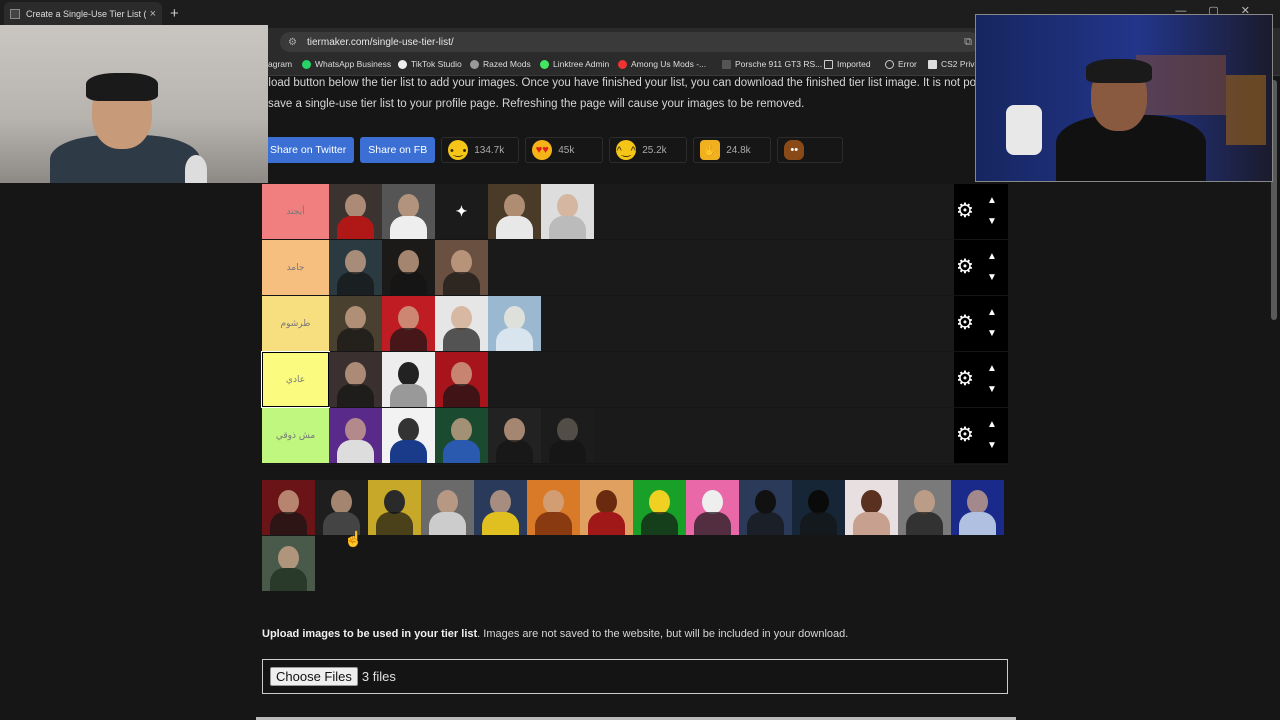 Image resolution: width=1280 pixels, height=720 pixels. What do you see at coordinates (380, 42) in the screenshot?
I see `url-text: tiermaker.com/single-use-tier-list/` at bounding box center [380, 42].